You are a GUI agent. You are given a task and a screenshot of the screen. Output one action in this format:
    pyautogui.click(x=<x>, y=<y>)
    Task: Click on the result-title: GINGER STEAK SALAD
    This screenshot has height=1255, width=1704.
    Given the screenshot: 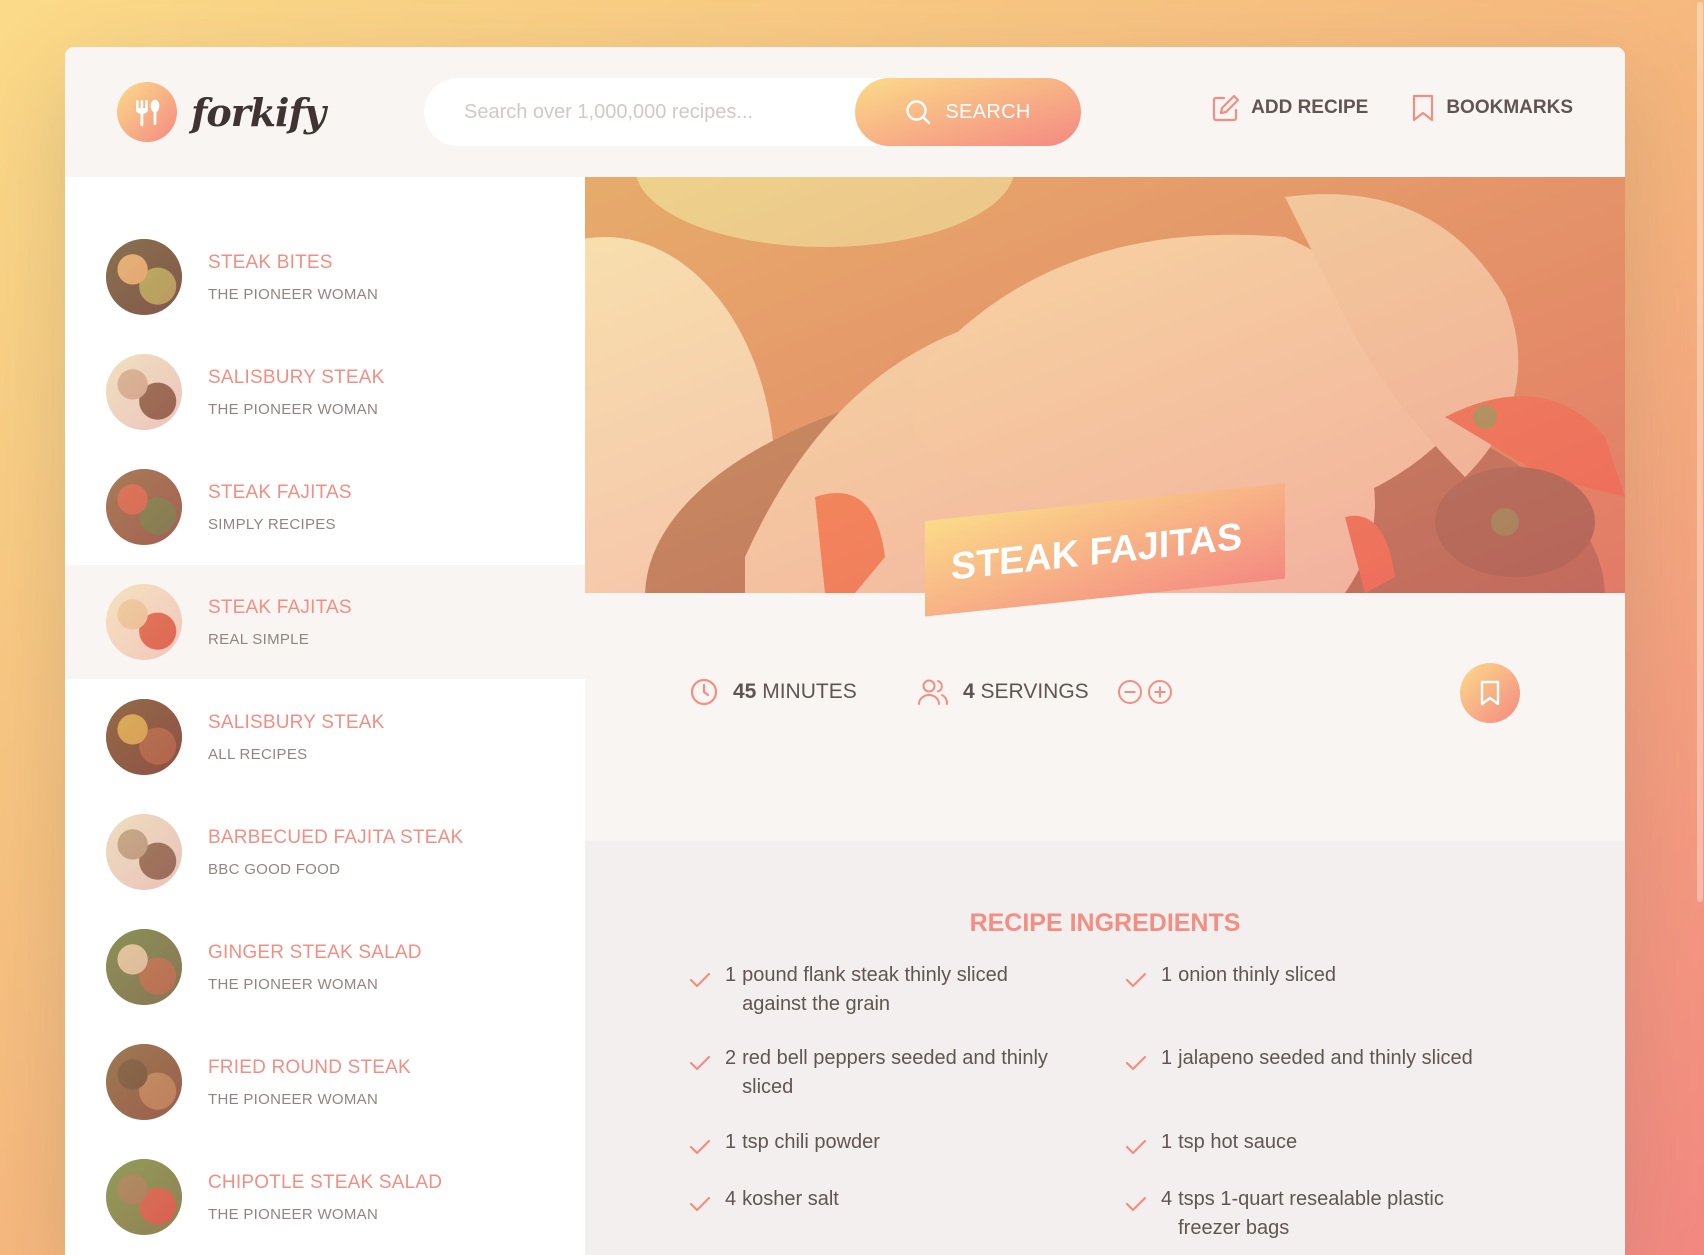 What is the action you would take?
    pyautogui.click(x=315, y=952)
    